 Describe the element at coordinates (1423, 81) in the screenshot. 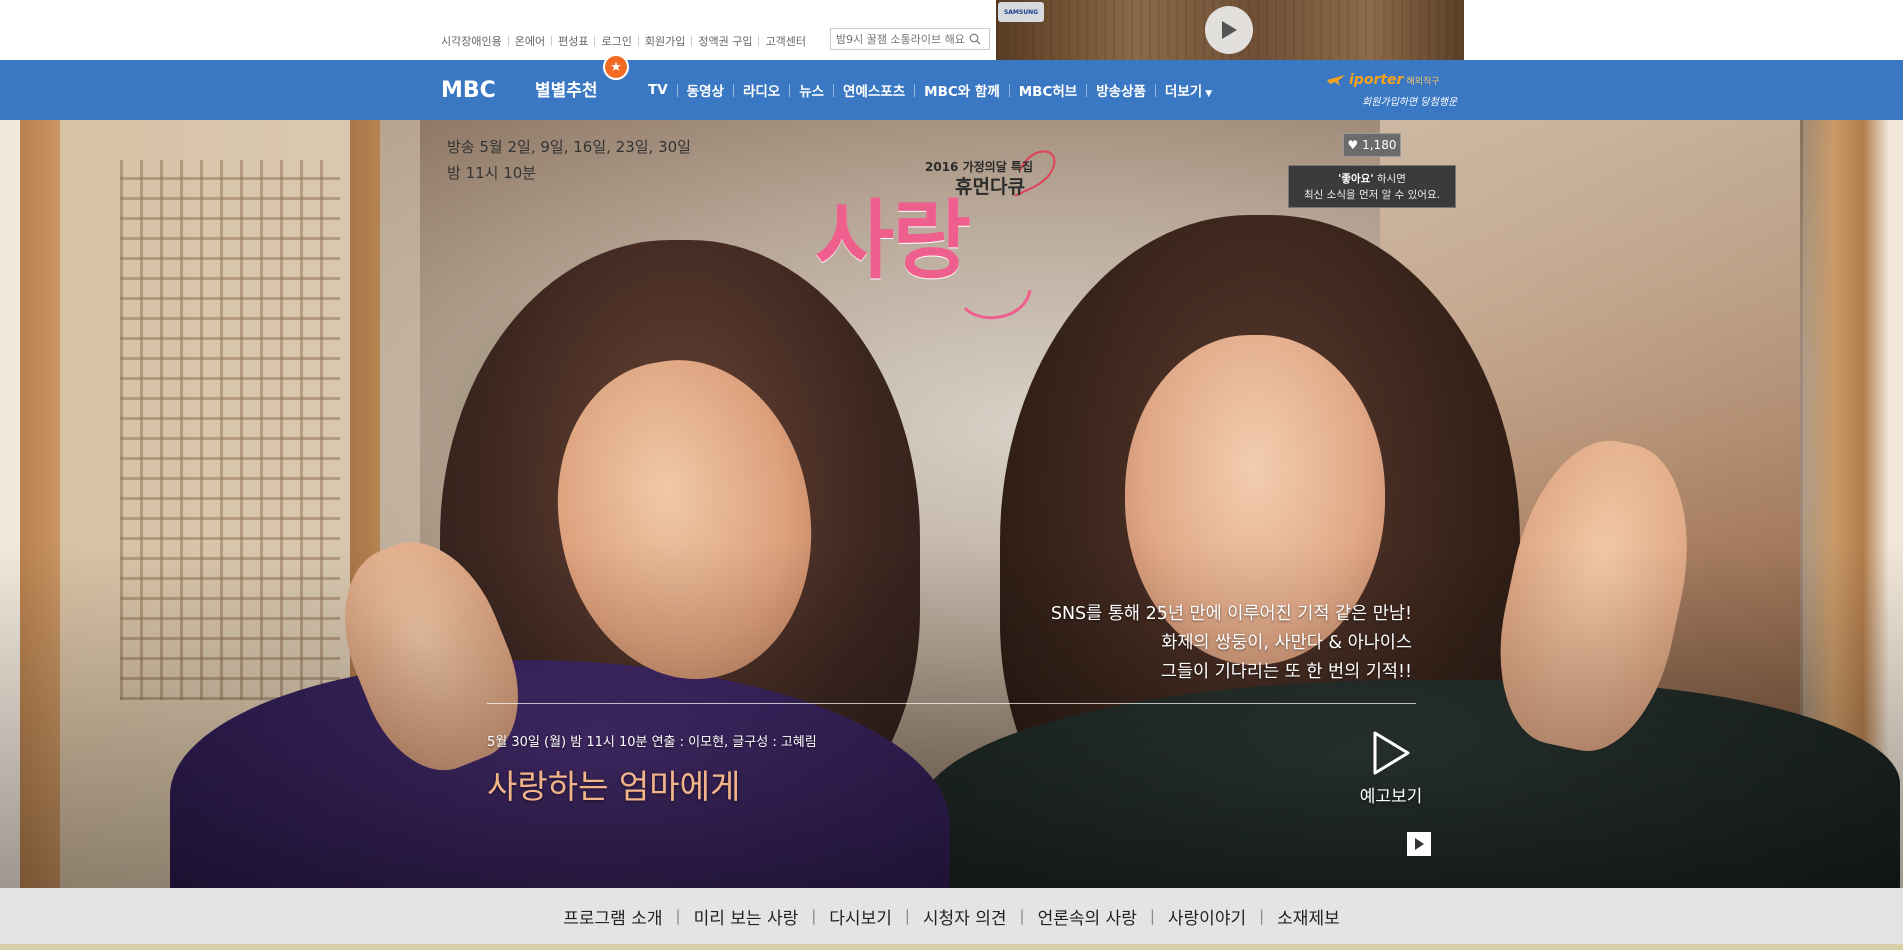

I see `iporter-tag: 해외직구` at that location.